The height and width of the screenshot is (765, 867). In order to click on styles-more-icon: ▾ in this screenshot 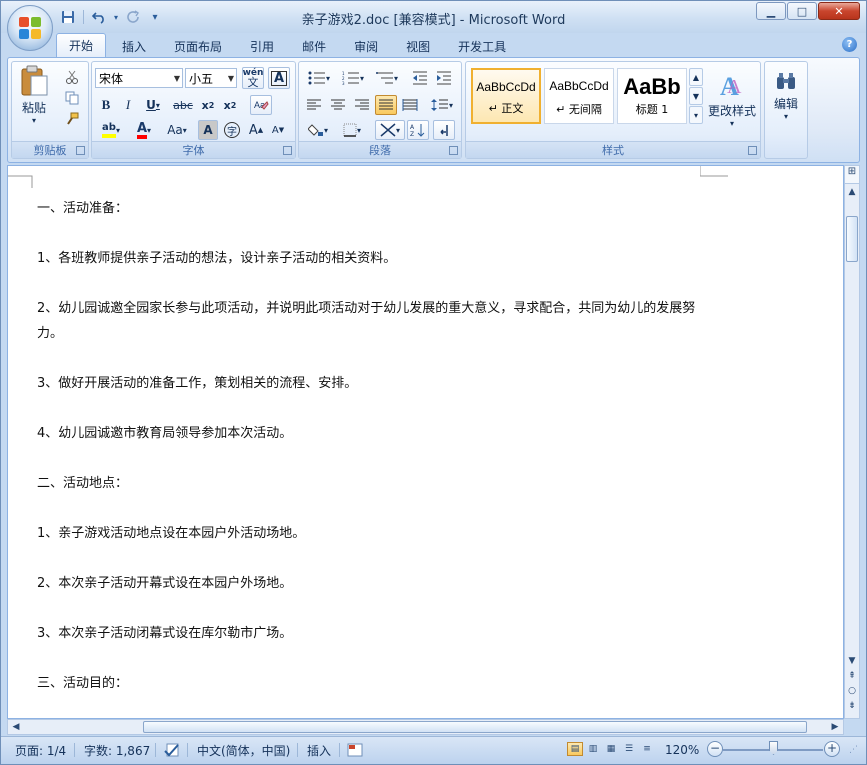, I will do `click(696, 115)`.